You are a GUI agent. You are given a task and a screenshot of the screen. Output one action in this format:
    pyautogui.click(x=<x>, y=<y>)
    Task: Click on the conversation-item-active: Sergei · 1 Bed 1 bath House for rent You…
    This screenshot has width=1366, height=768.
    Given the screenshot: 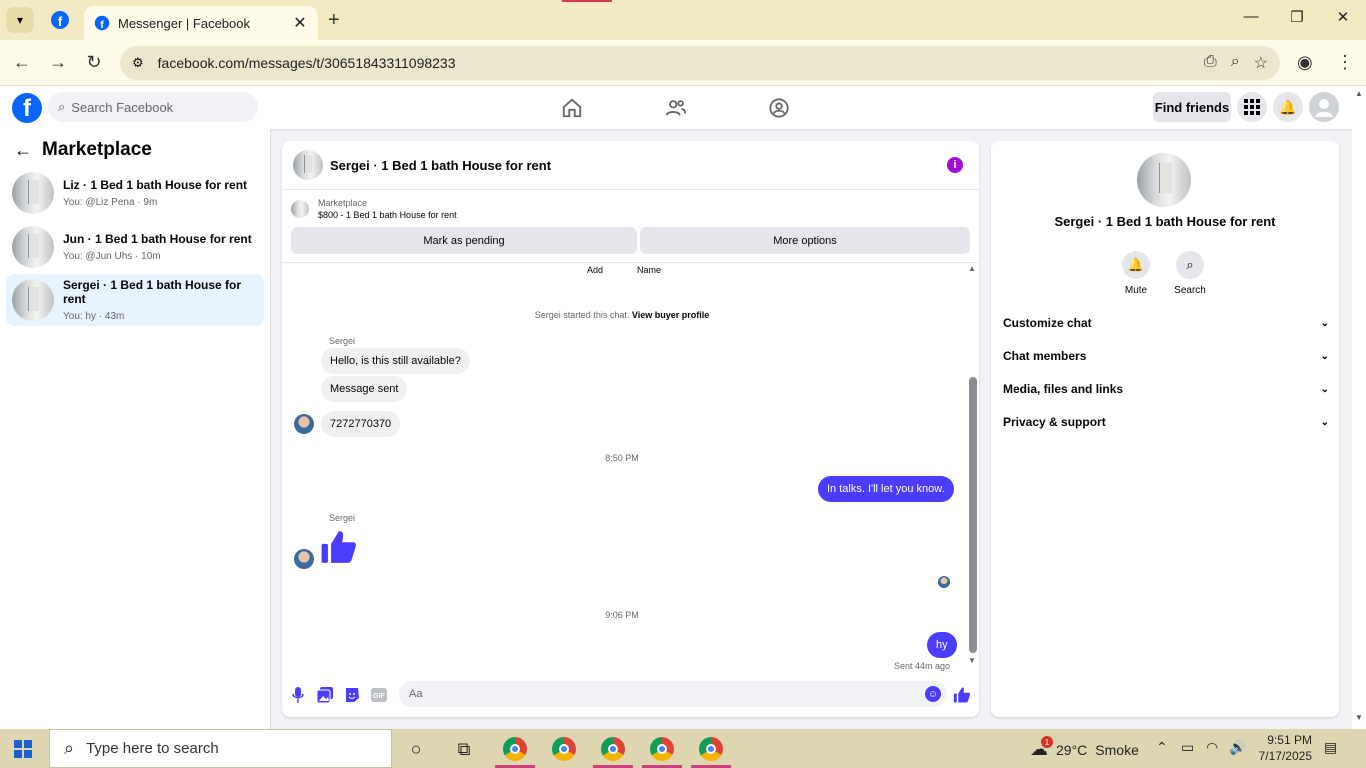 What is the action you would take?
    pyautogui.click(x=135, y=300)
    